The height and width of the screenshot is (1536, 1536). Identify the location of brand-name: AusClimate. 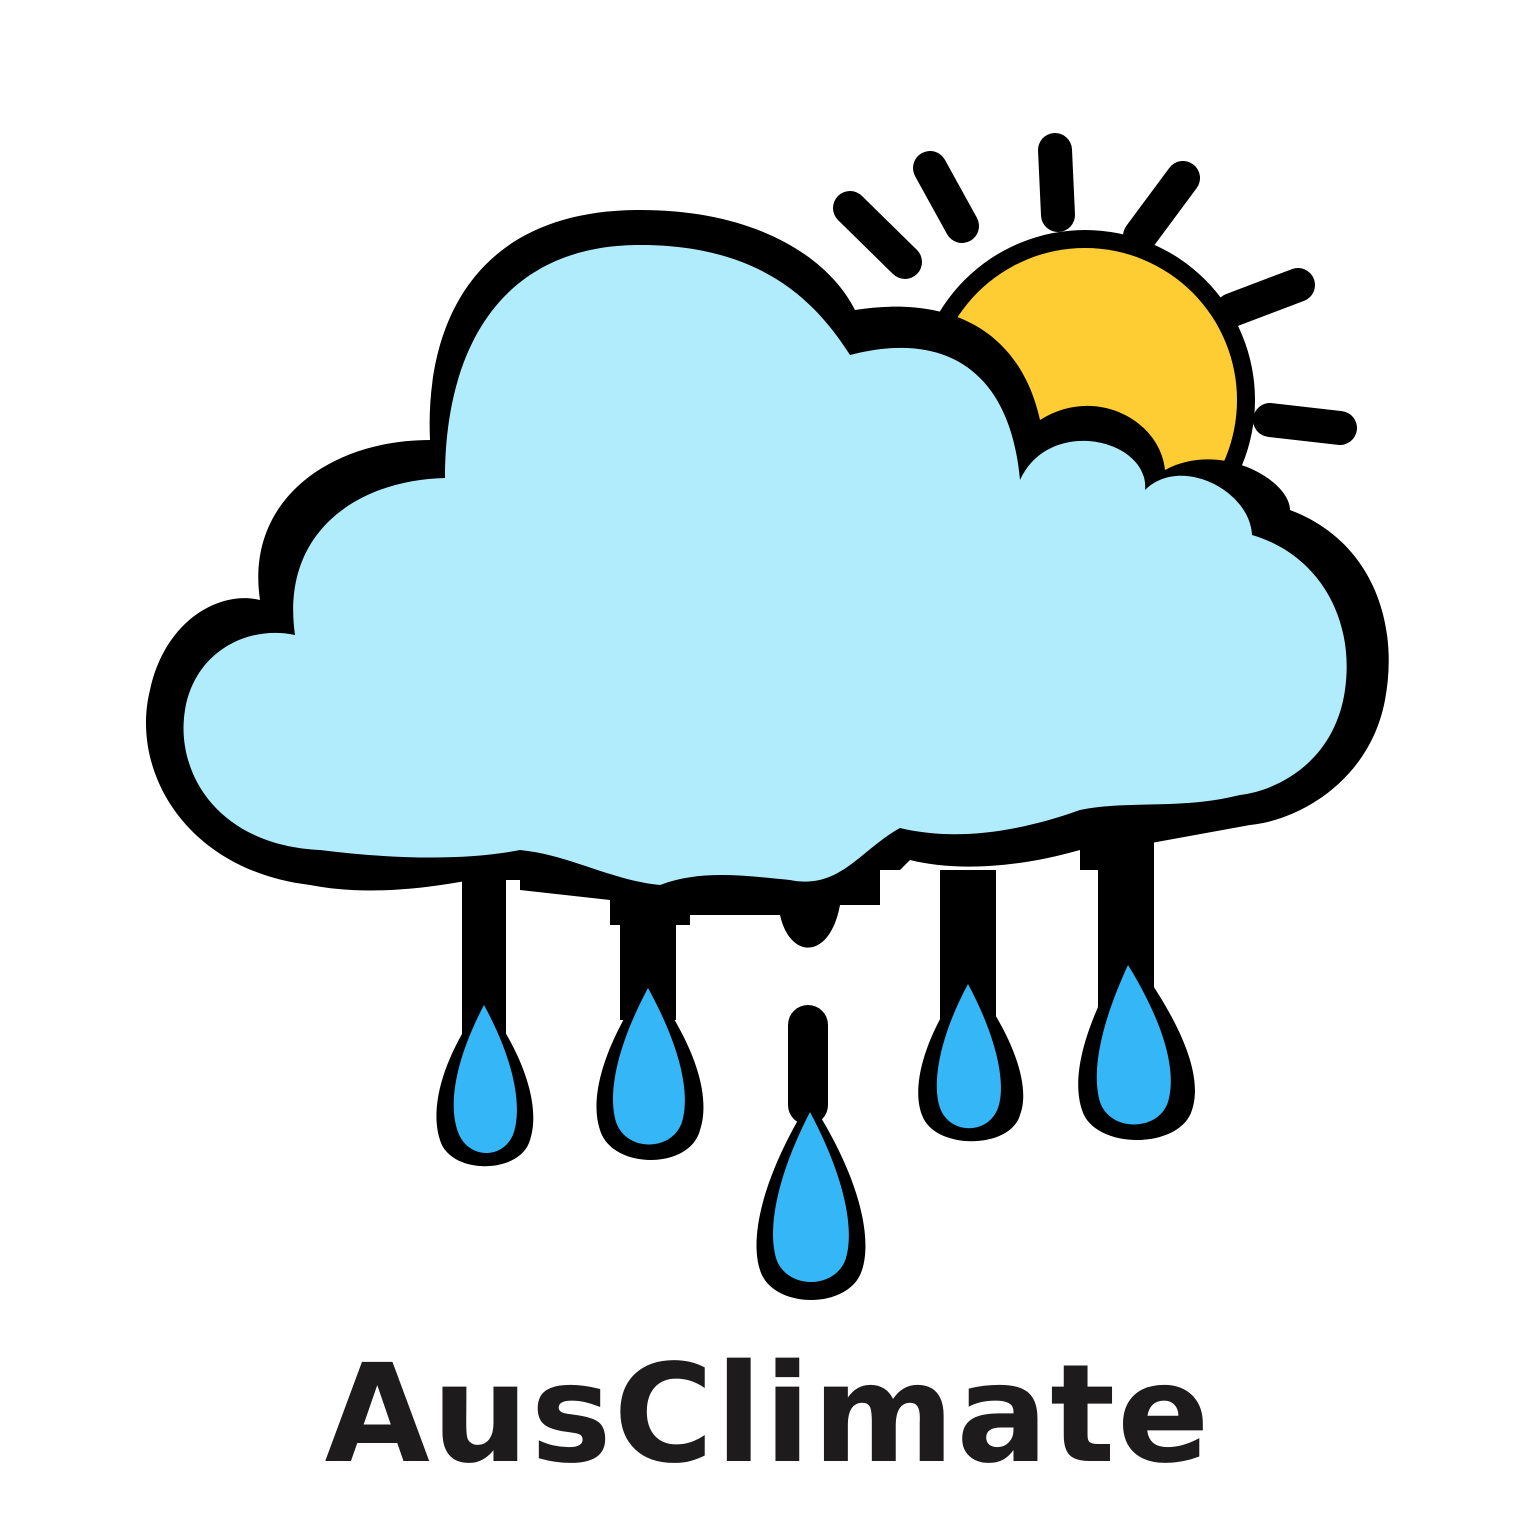
(768, 1415).